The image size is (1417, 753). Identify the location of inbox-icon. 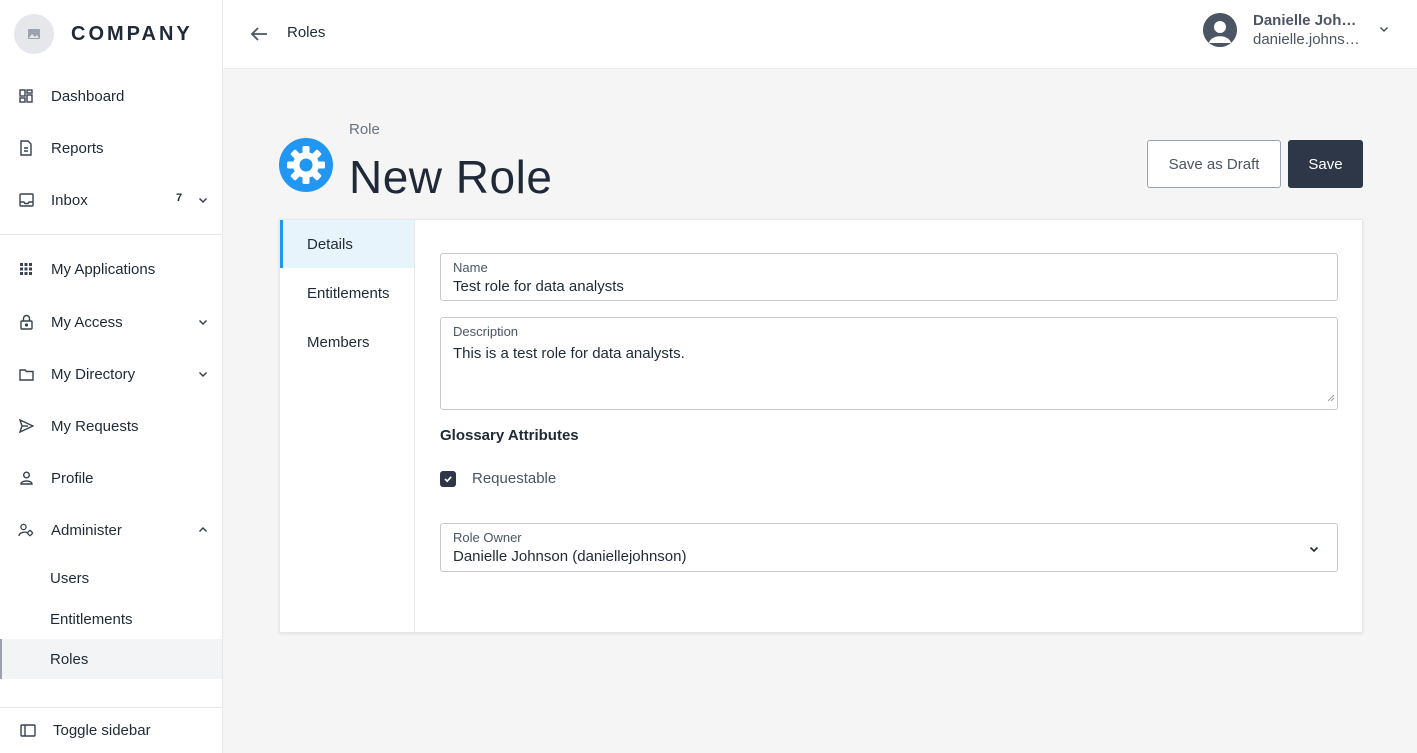
(26, 200).